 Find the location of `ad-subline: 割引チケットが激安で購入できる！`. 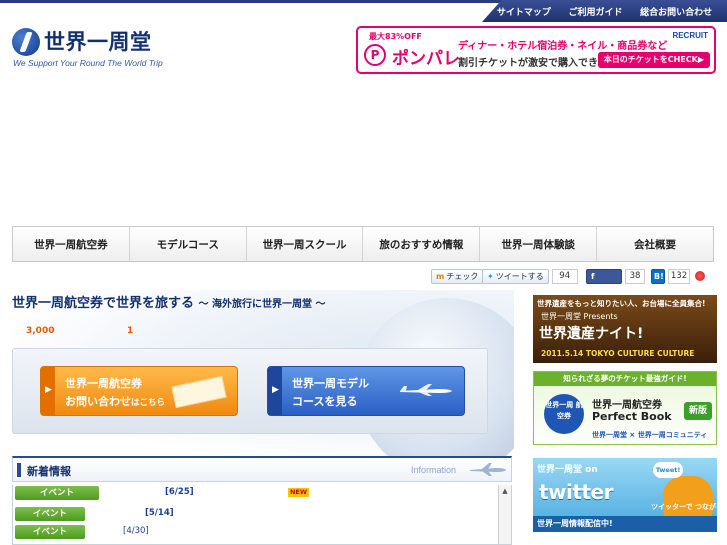

ad-subline: 割引チケットが激安で購入できる！ is located at coordinates (538, 63).